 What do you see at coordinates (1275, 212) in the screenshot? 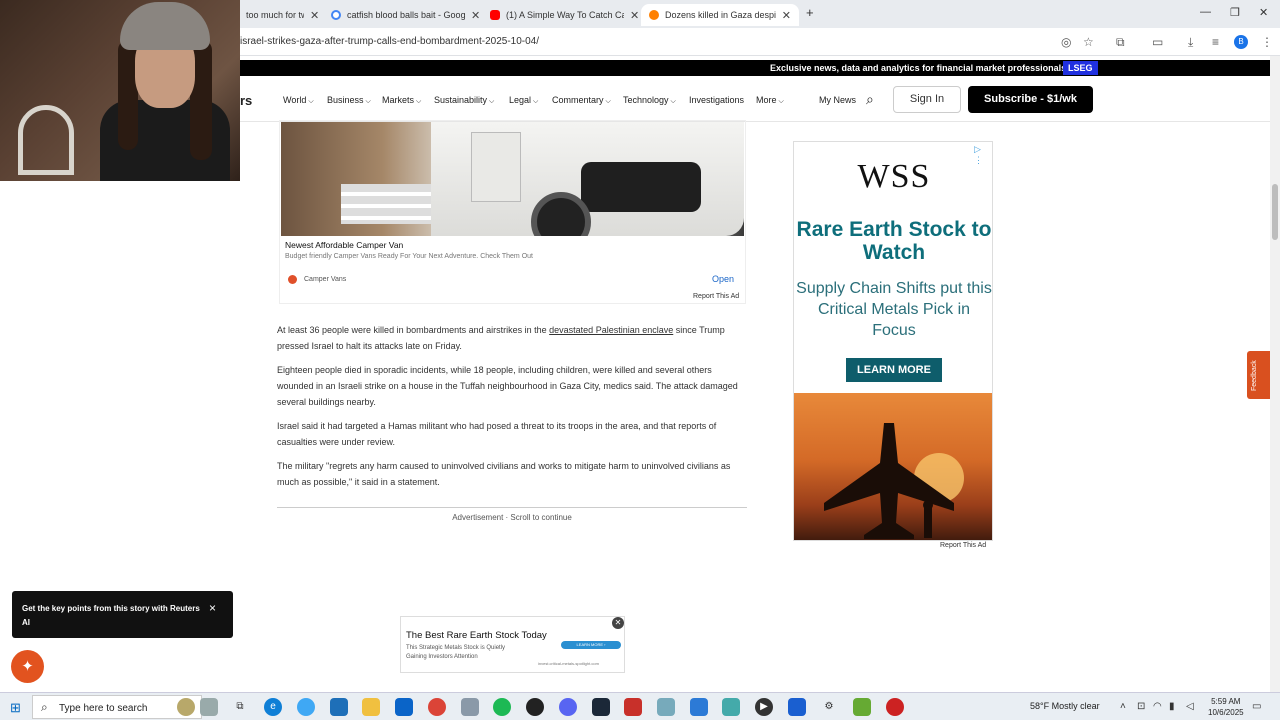
I see `scrollbar-thumb` at bounding box center [1275, 212].